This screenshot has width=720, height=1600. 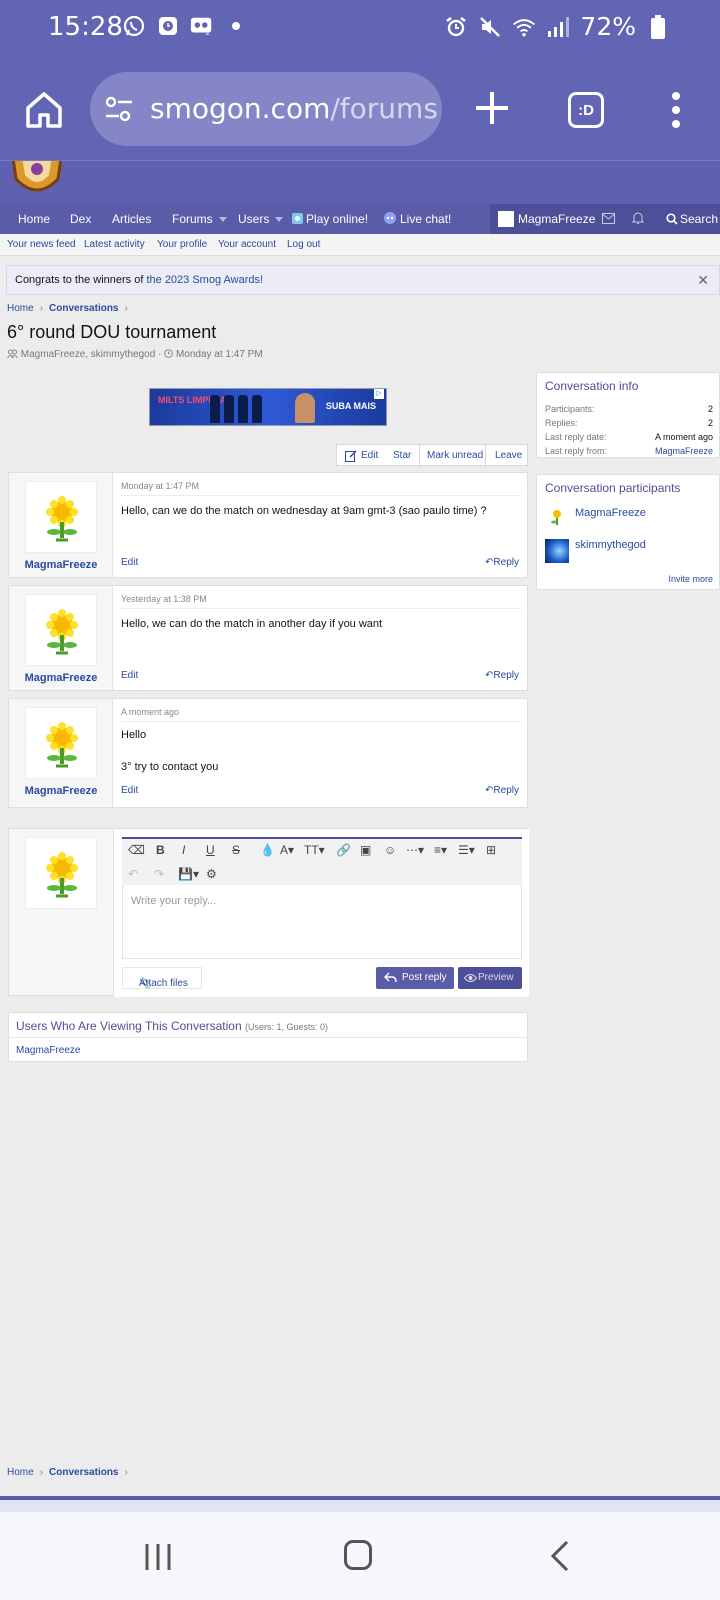 I want to click on link-icon: 🔗, so click(x=343, y=850).